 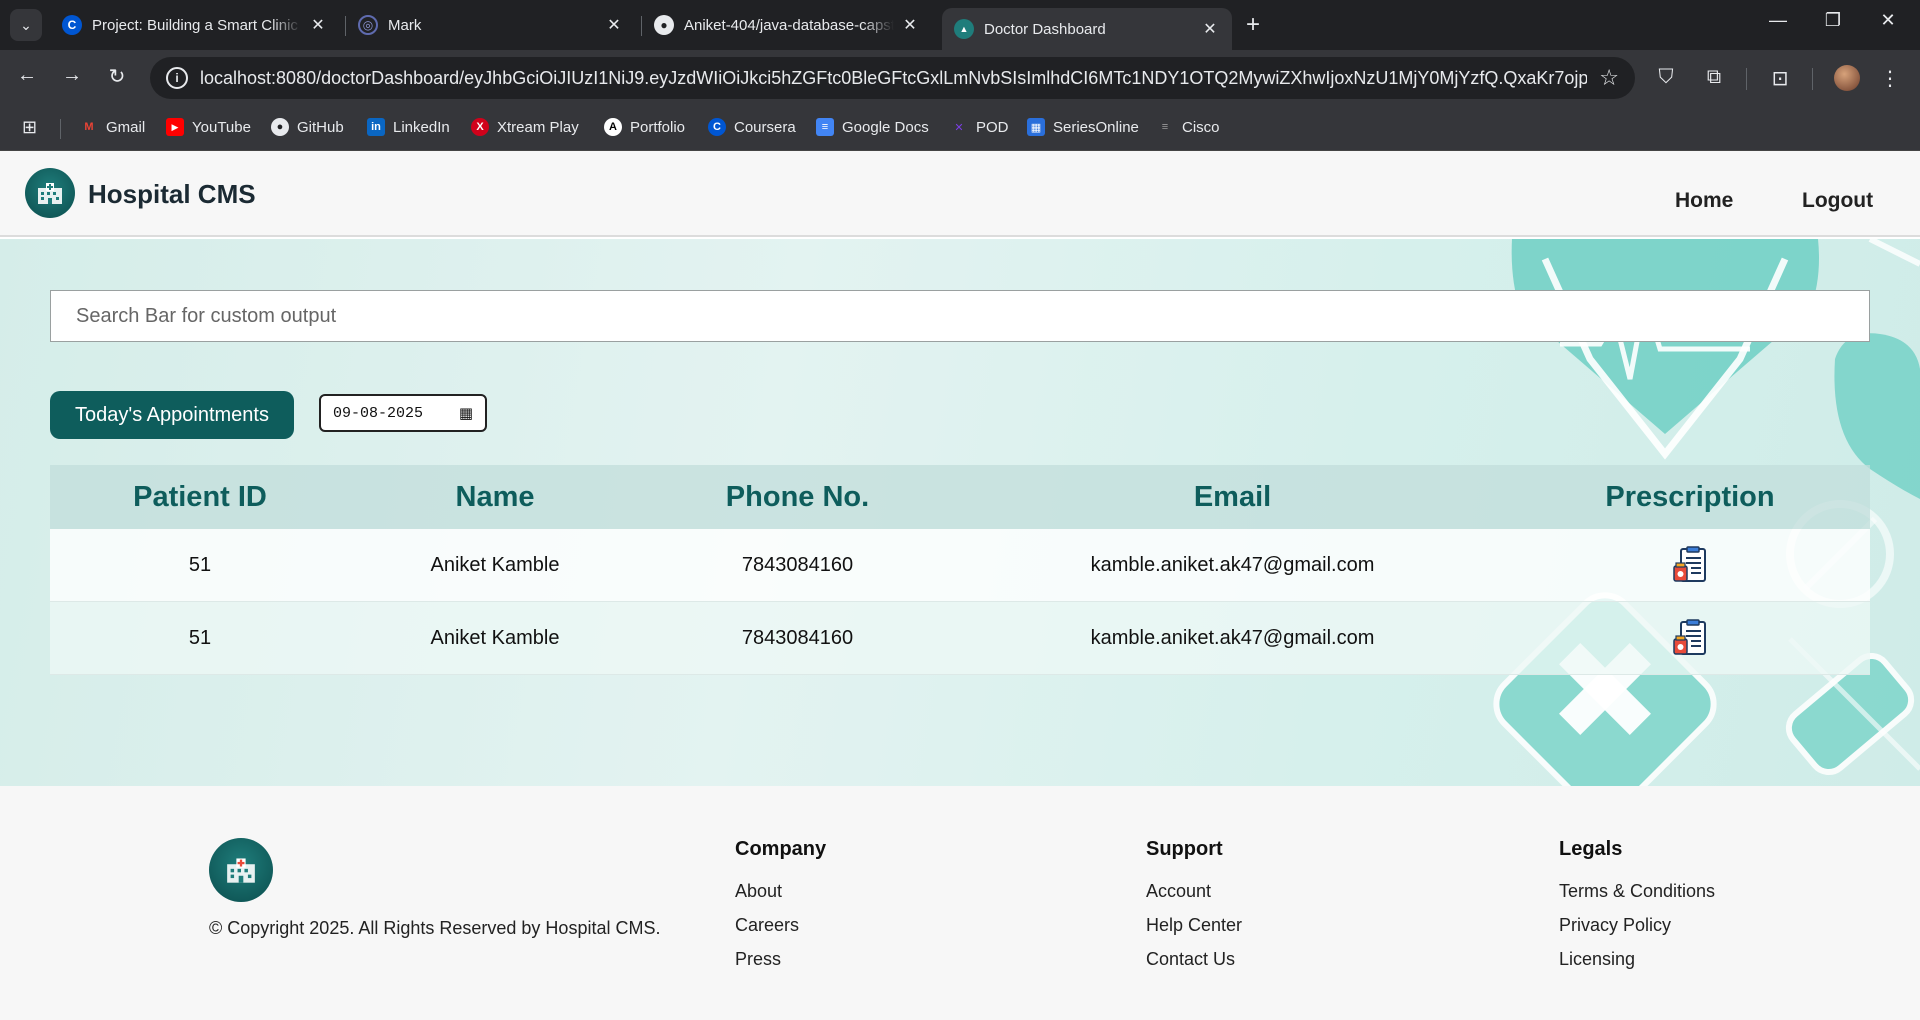 I want to click on browser-tab-2: ◎ Mark ✕, so click(x=491, y=25).